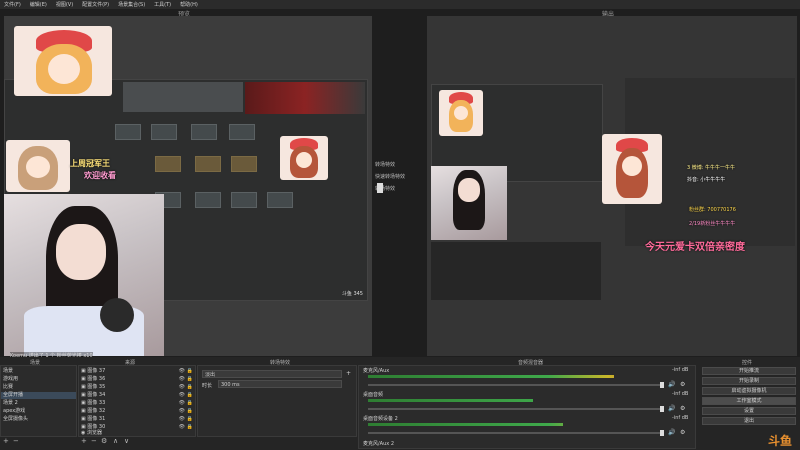  What do you see at coordinates (461, 113) in the screenshot?
I see `output-avatar` at bounding box center [461, 113].